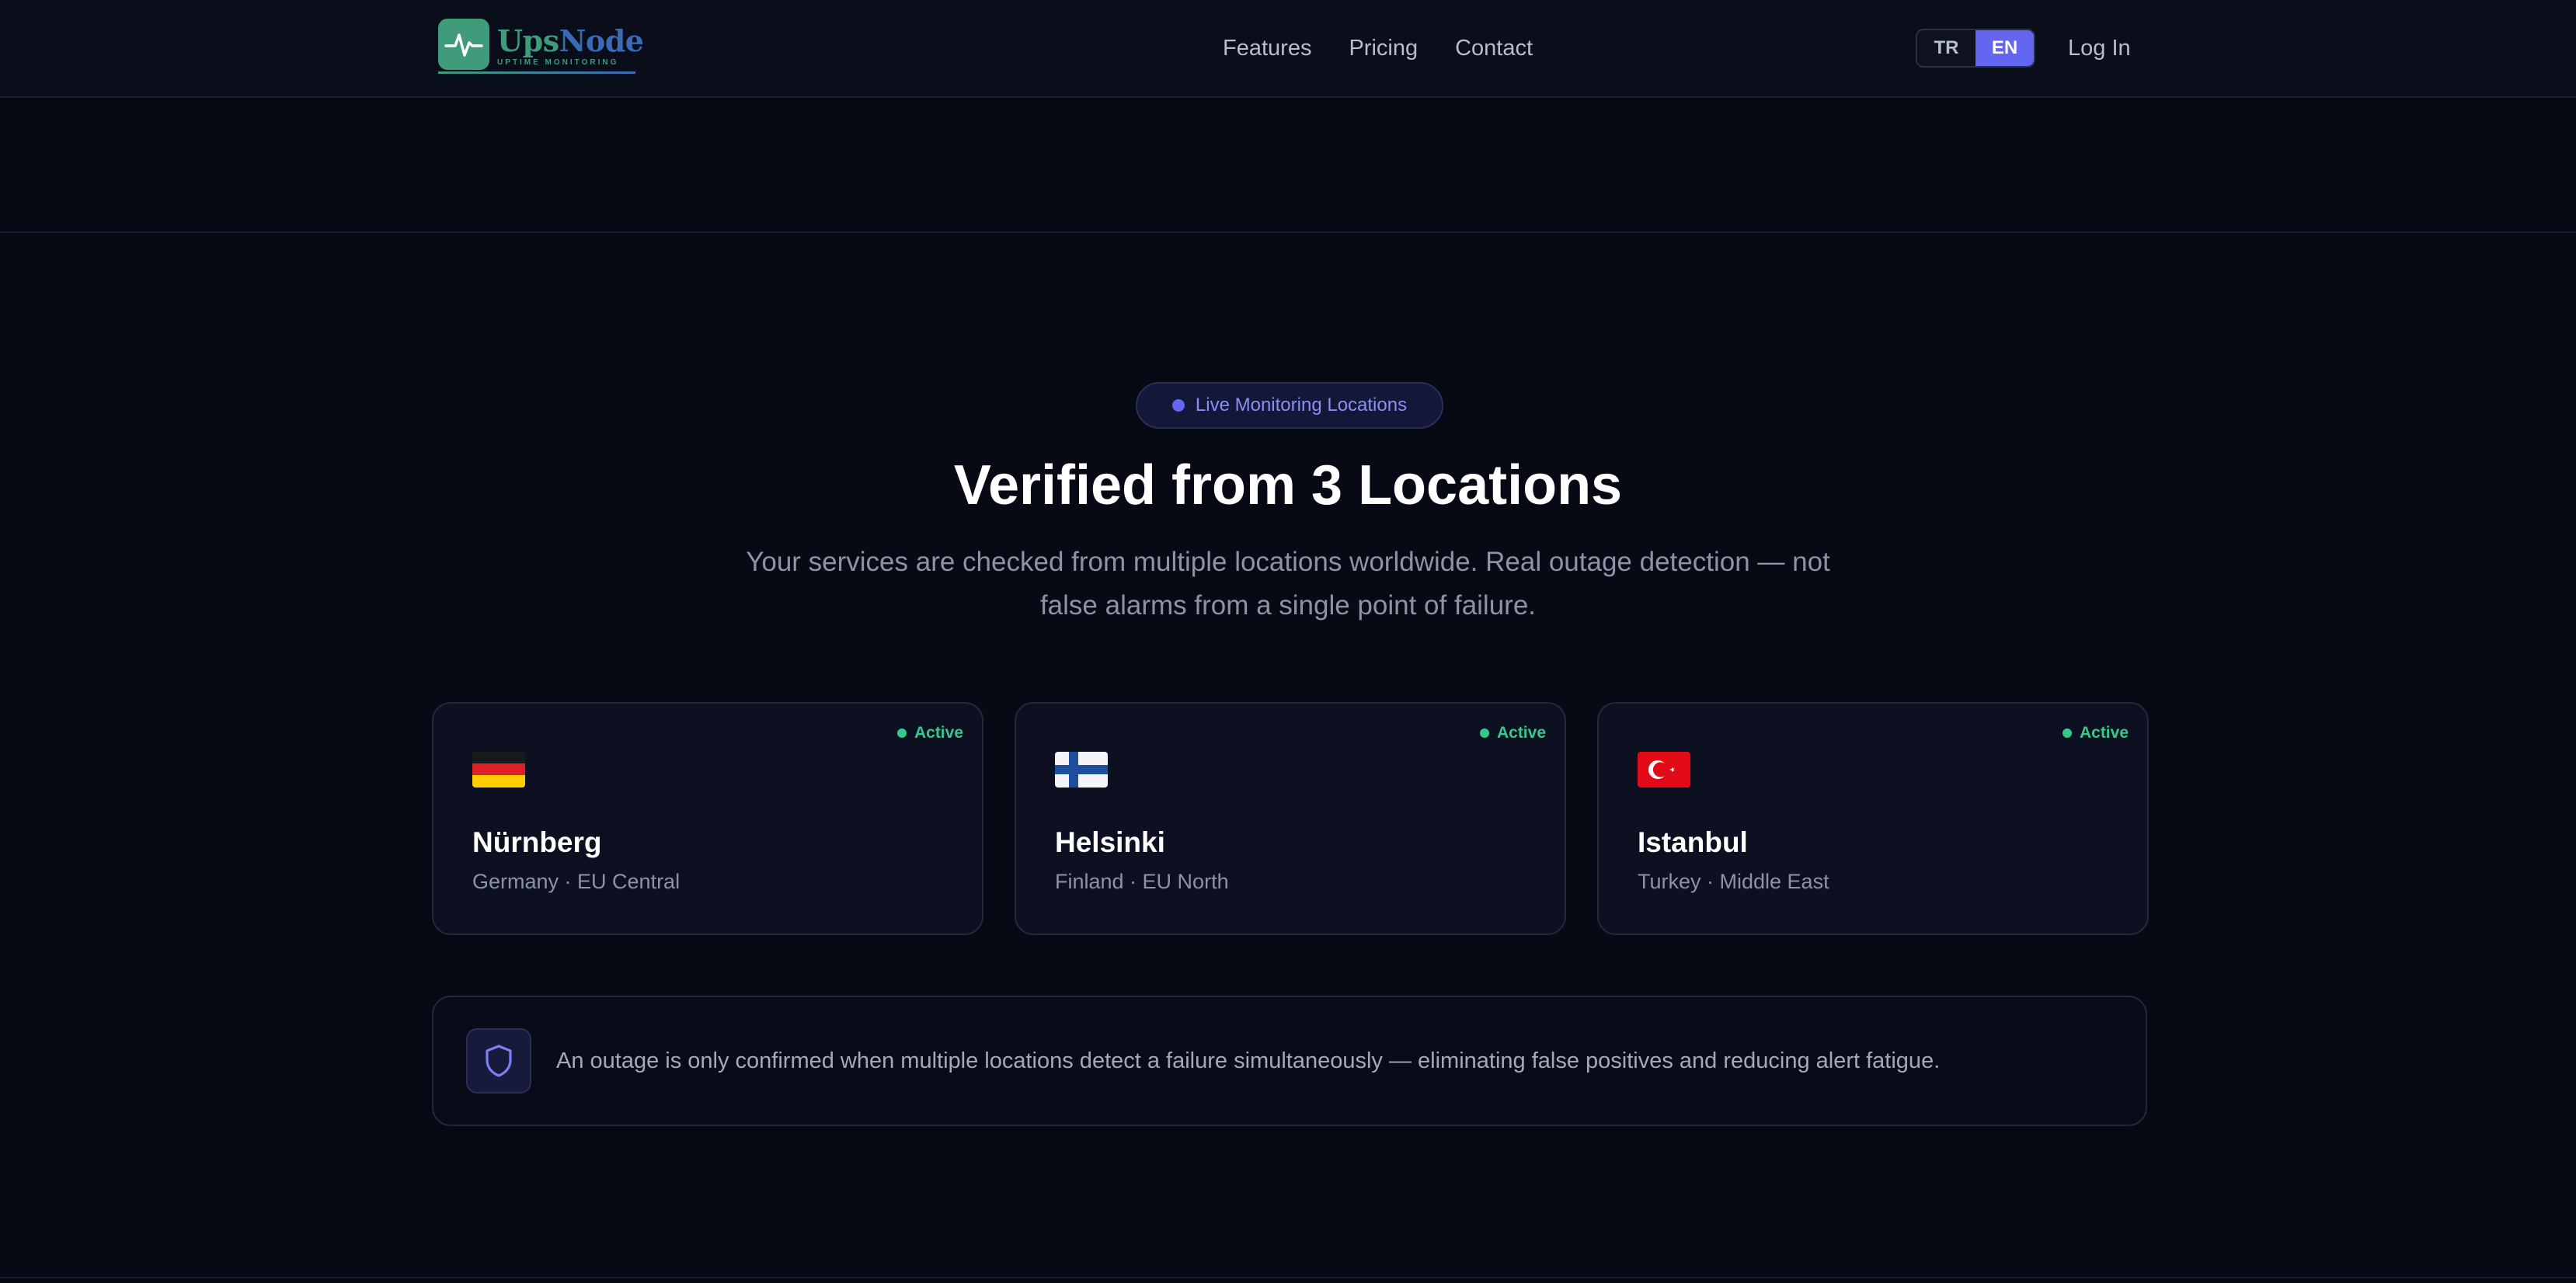 The image size is (2576, 1283). I want to click on upsnode-logo: UpsNode UPTIME MONITORING, so click(541, 44).